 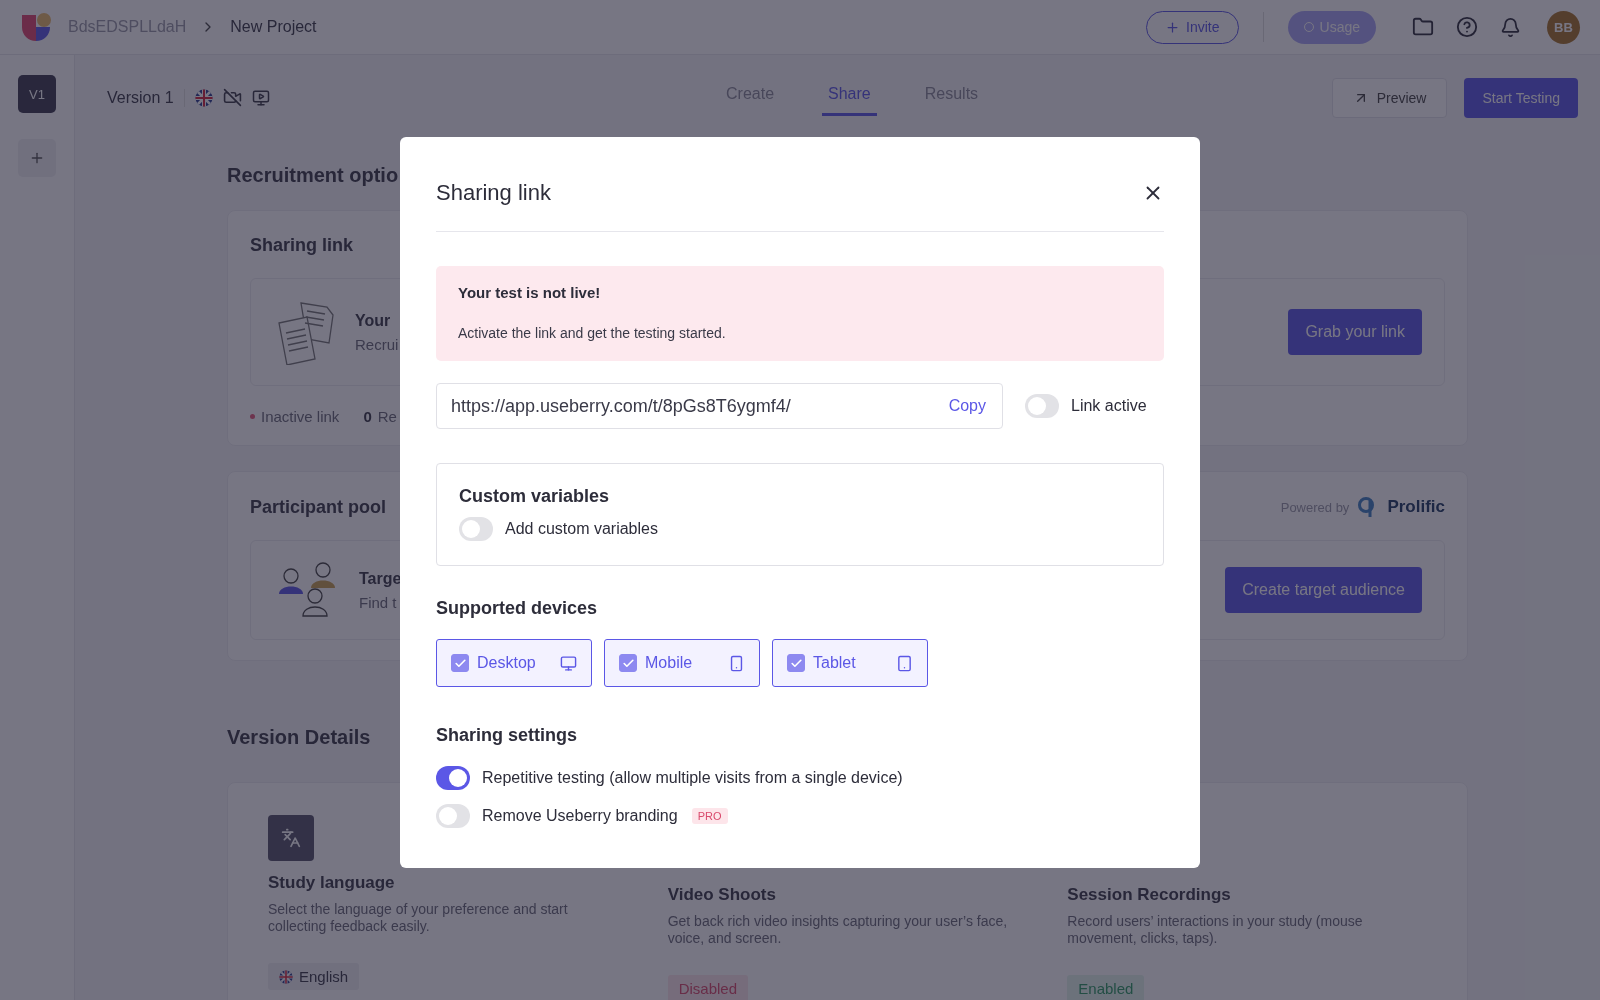 I want to click on invite-button: Invite, so click(x=1192, y=27).